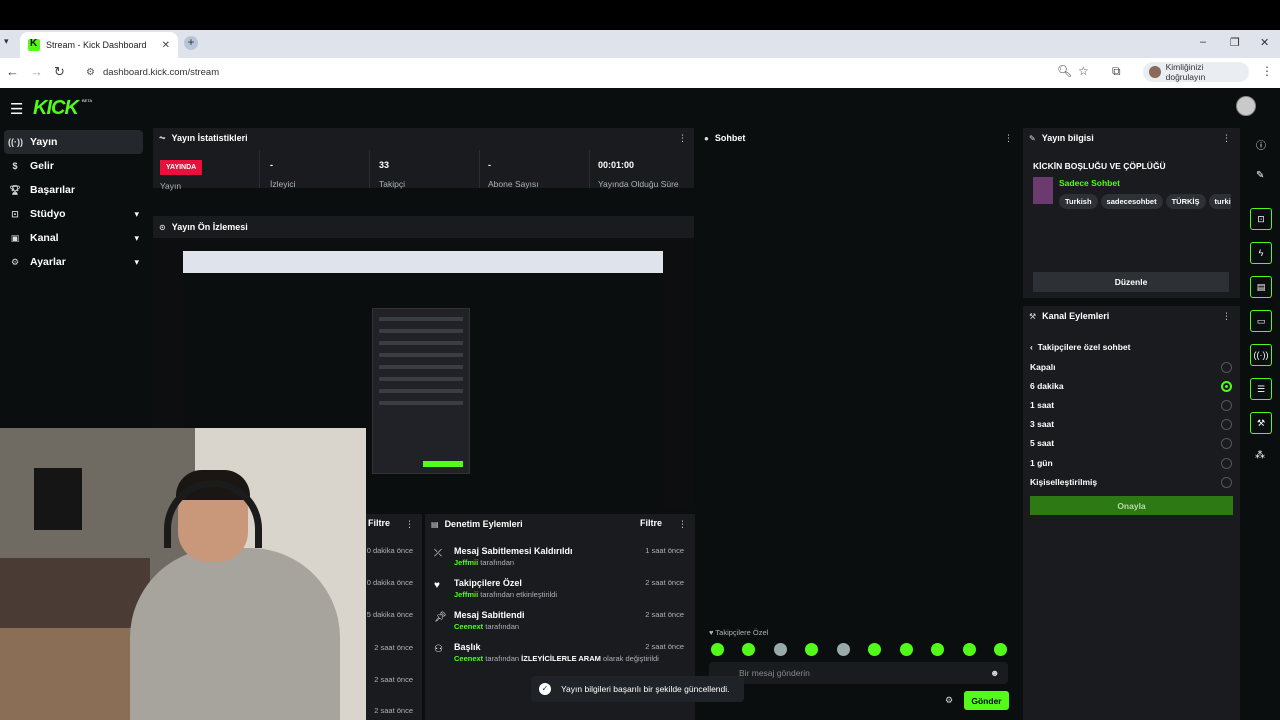  I want to click on site-info-icon: ⚙, so click(90, 72).